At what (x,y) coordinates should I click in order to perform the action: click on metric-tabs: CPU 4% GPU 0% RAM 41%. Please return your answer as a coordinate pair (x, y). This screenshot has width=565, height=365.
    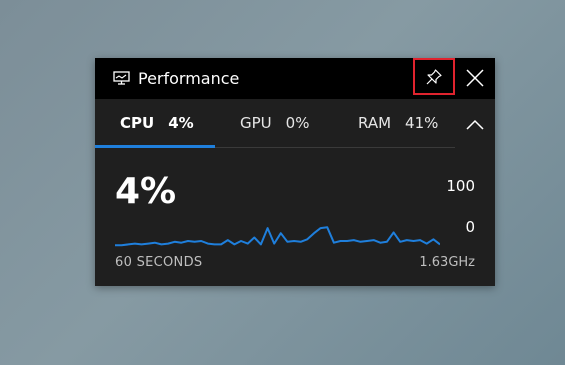
    Looking at the image, I should click on (295, 123).